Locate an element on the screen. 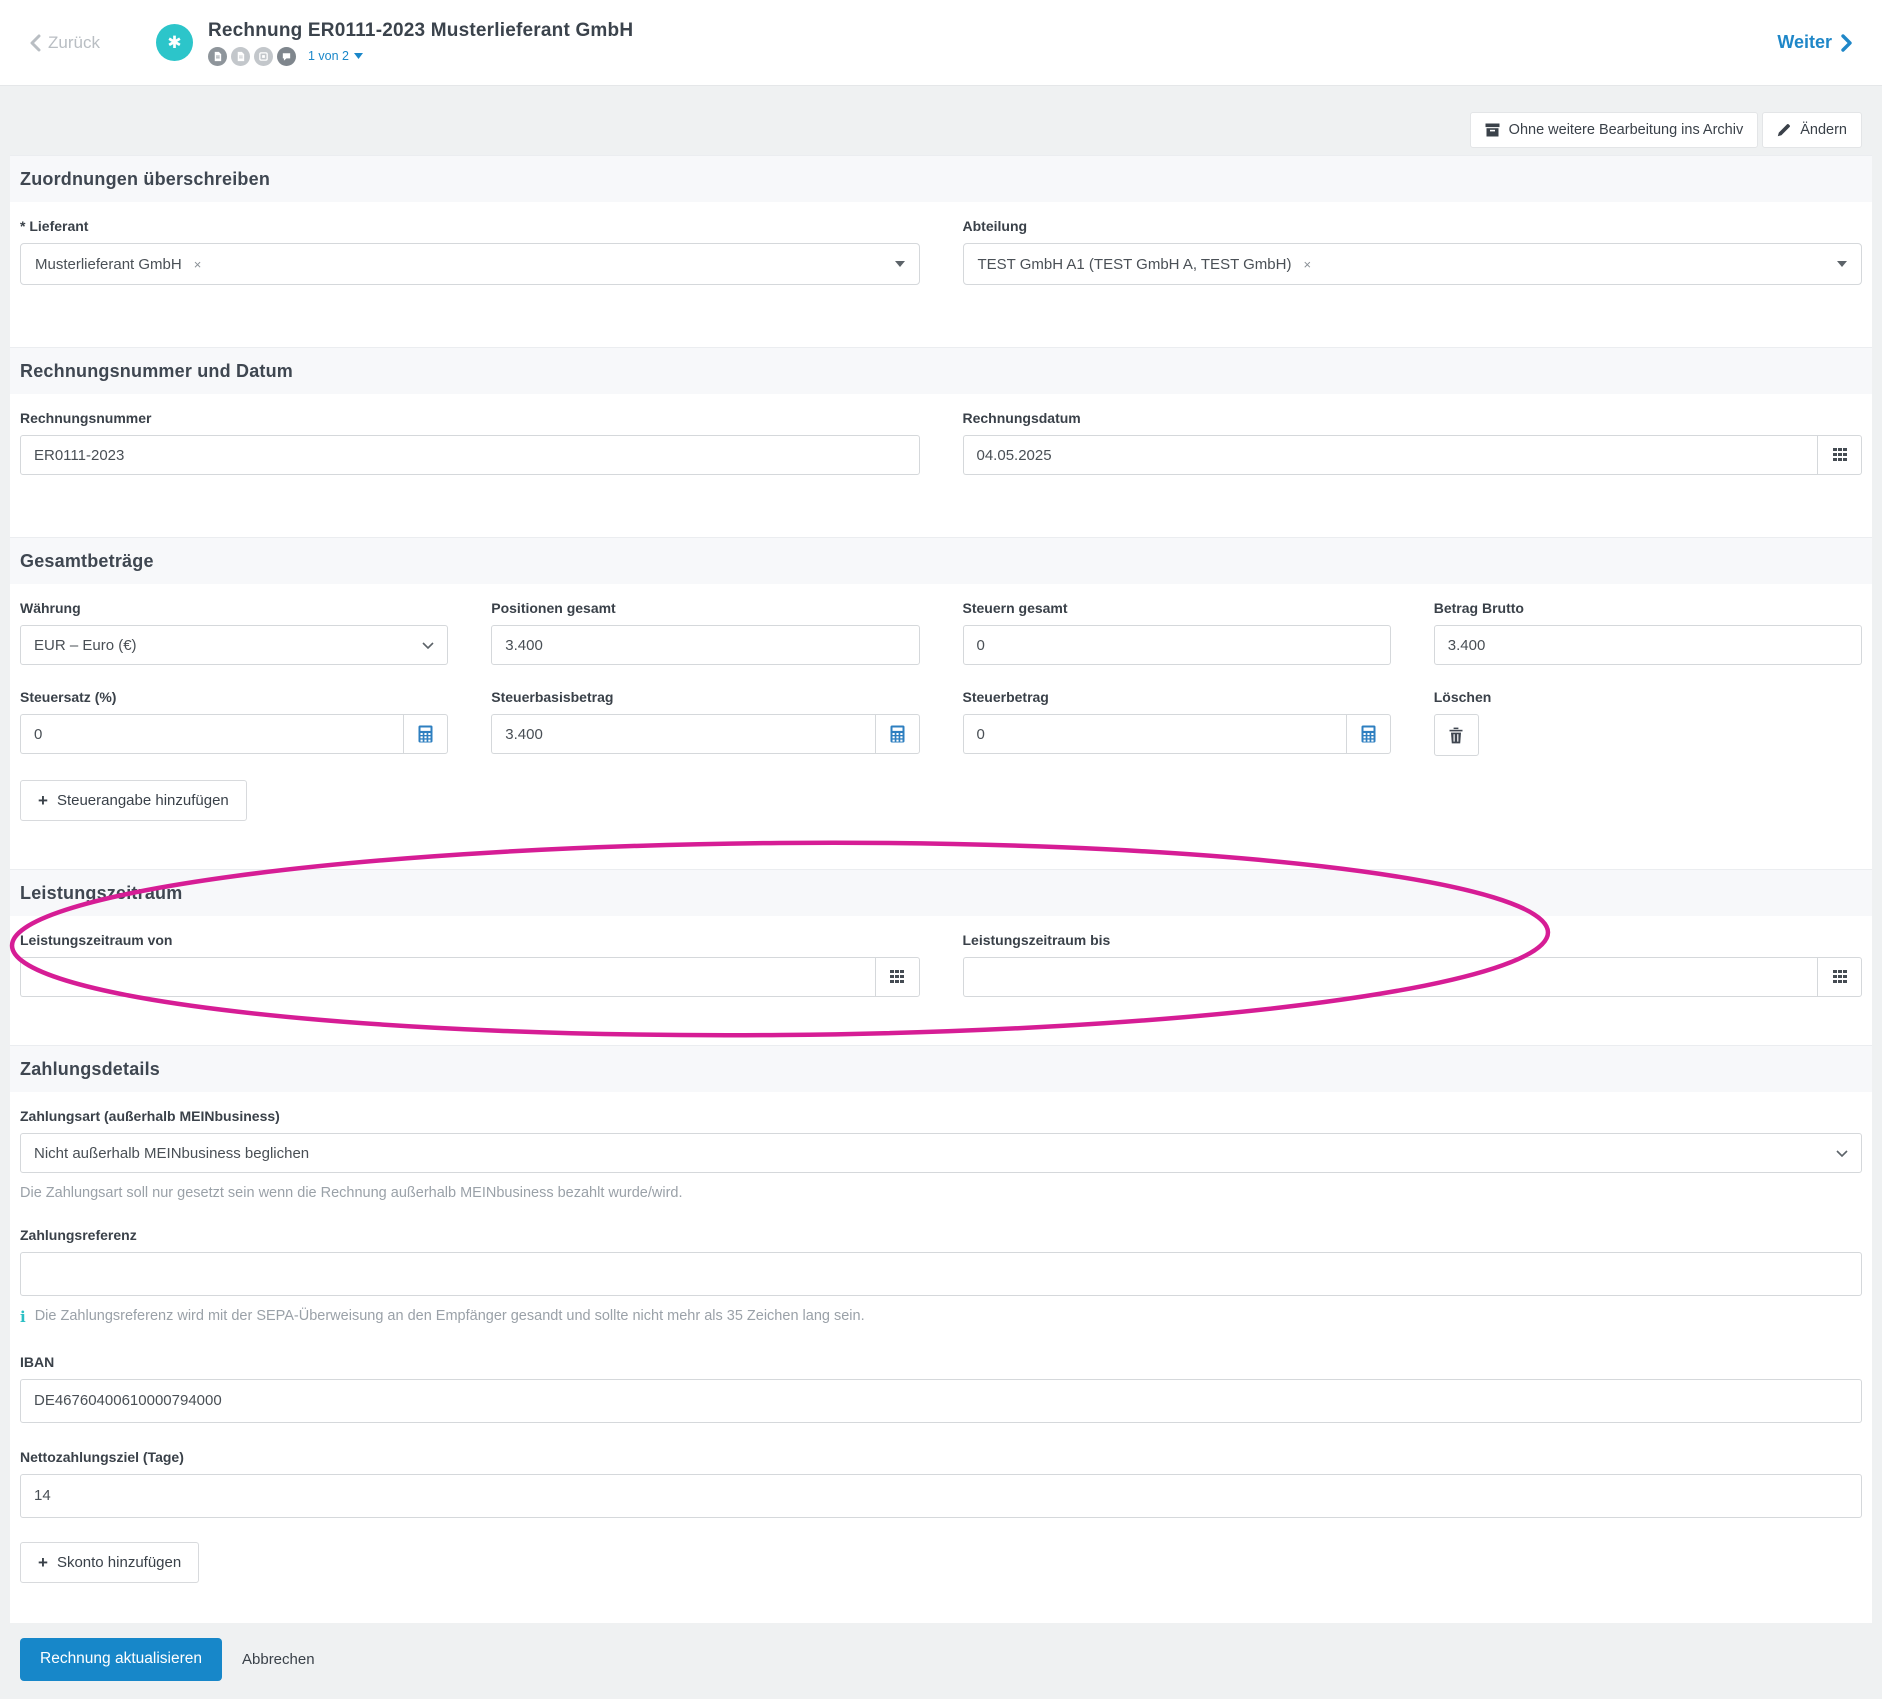 This screenshot has width=1882, height=1699. tax-rate-calc-button is located at coordinates (426, 734).